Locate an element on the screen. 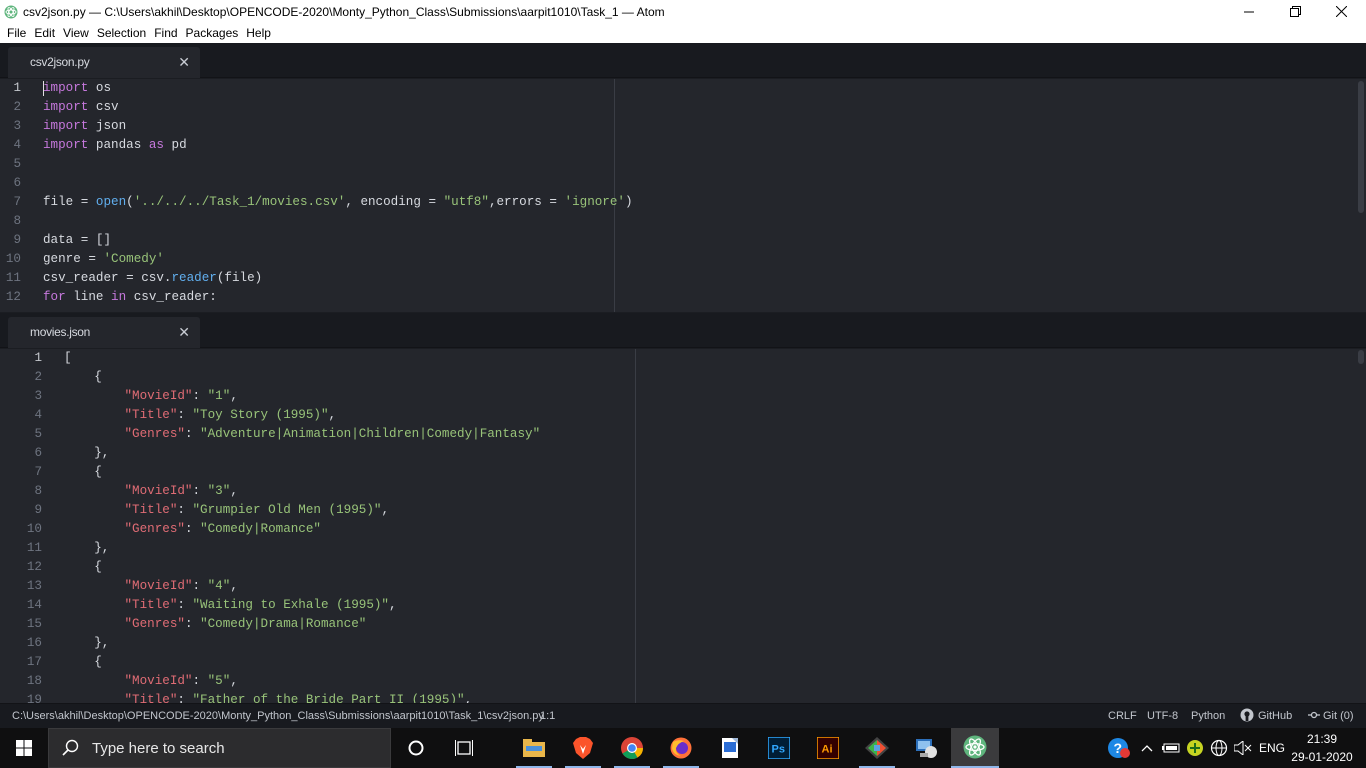  taskbar-network-app is located at coordinates (926, 748).